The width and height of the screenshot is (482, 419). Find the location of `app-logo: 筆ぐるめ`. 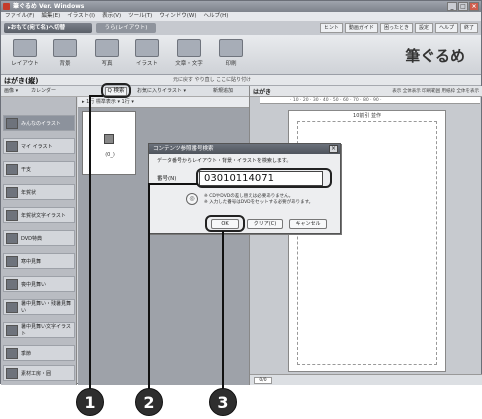

app-logo: 筆ぐるめ is located at coordinates (435, 56).